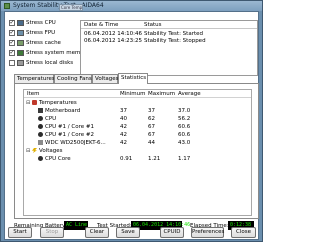  What do you see at coordinates (51, 119) in the screenshot?
I see `row-item: CPU` at bounding box center [51, 119].